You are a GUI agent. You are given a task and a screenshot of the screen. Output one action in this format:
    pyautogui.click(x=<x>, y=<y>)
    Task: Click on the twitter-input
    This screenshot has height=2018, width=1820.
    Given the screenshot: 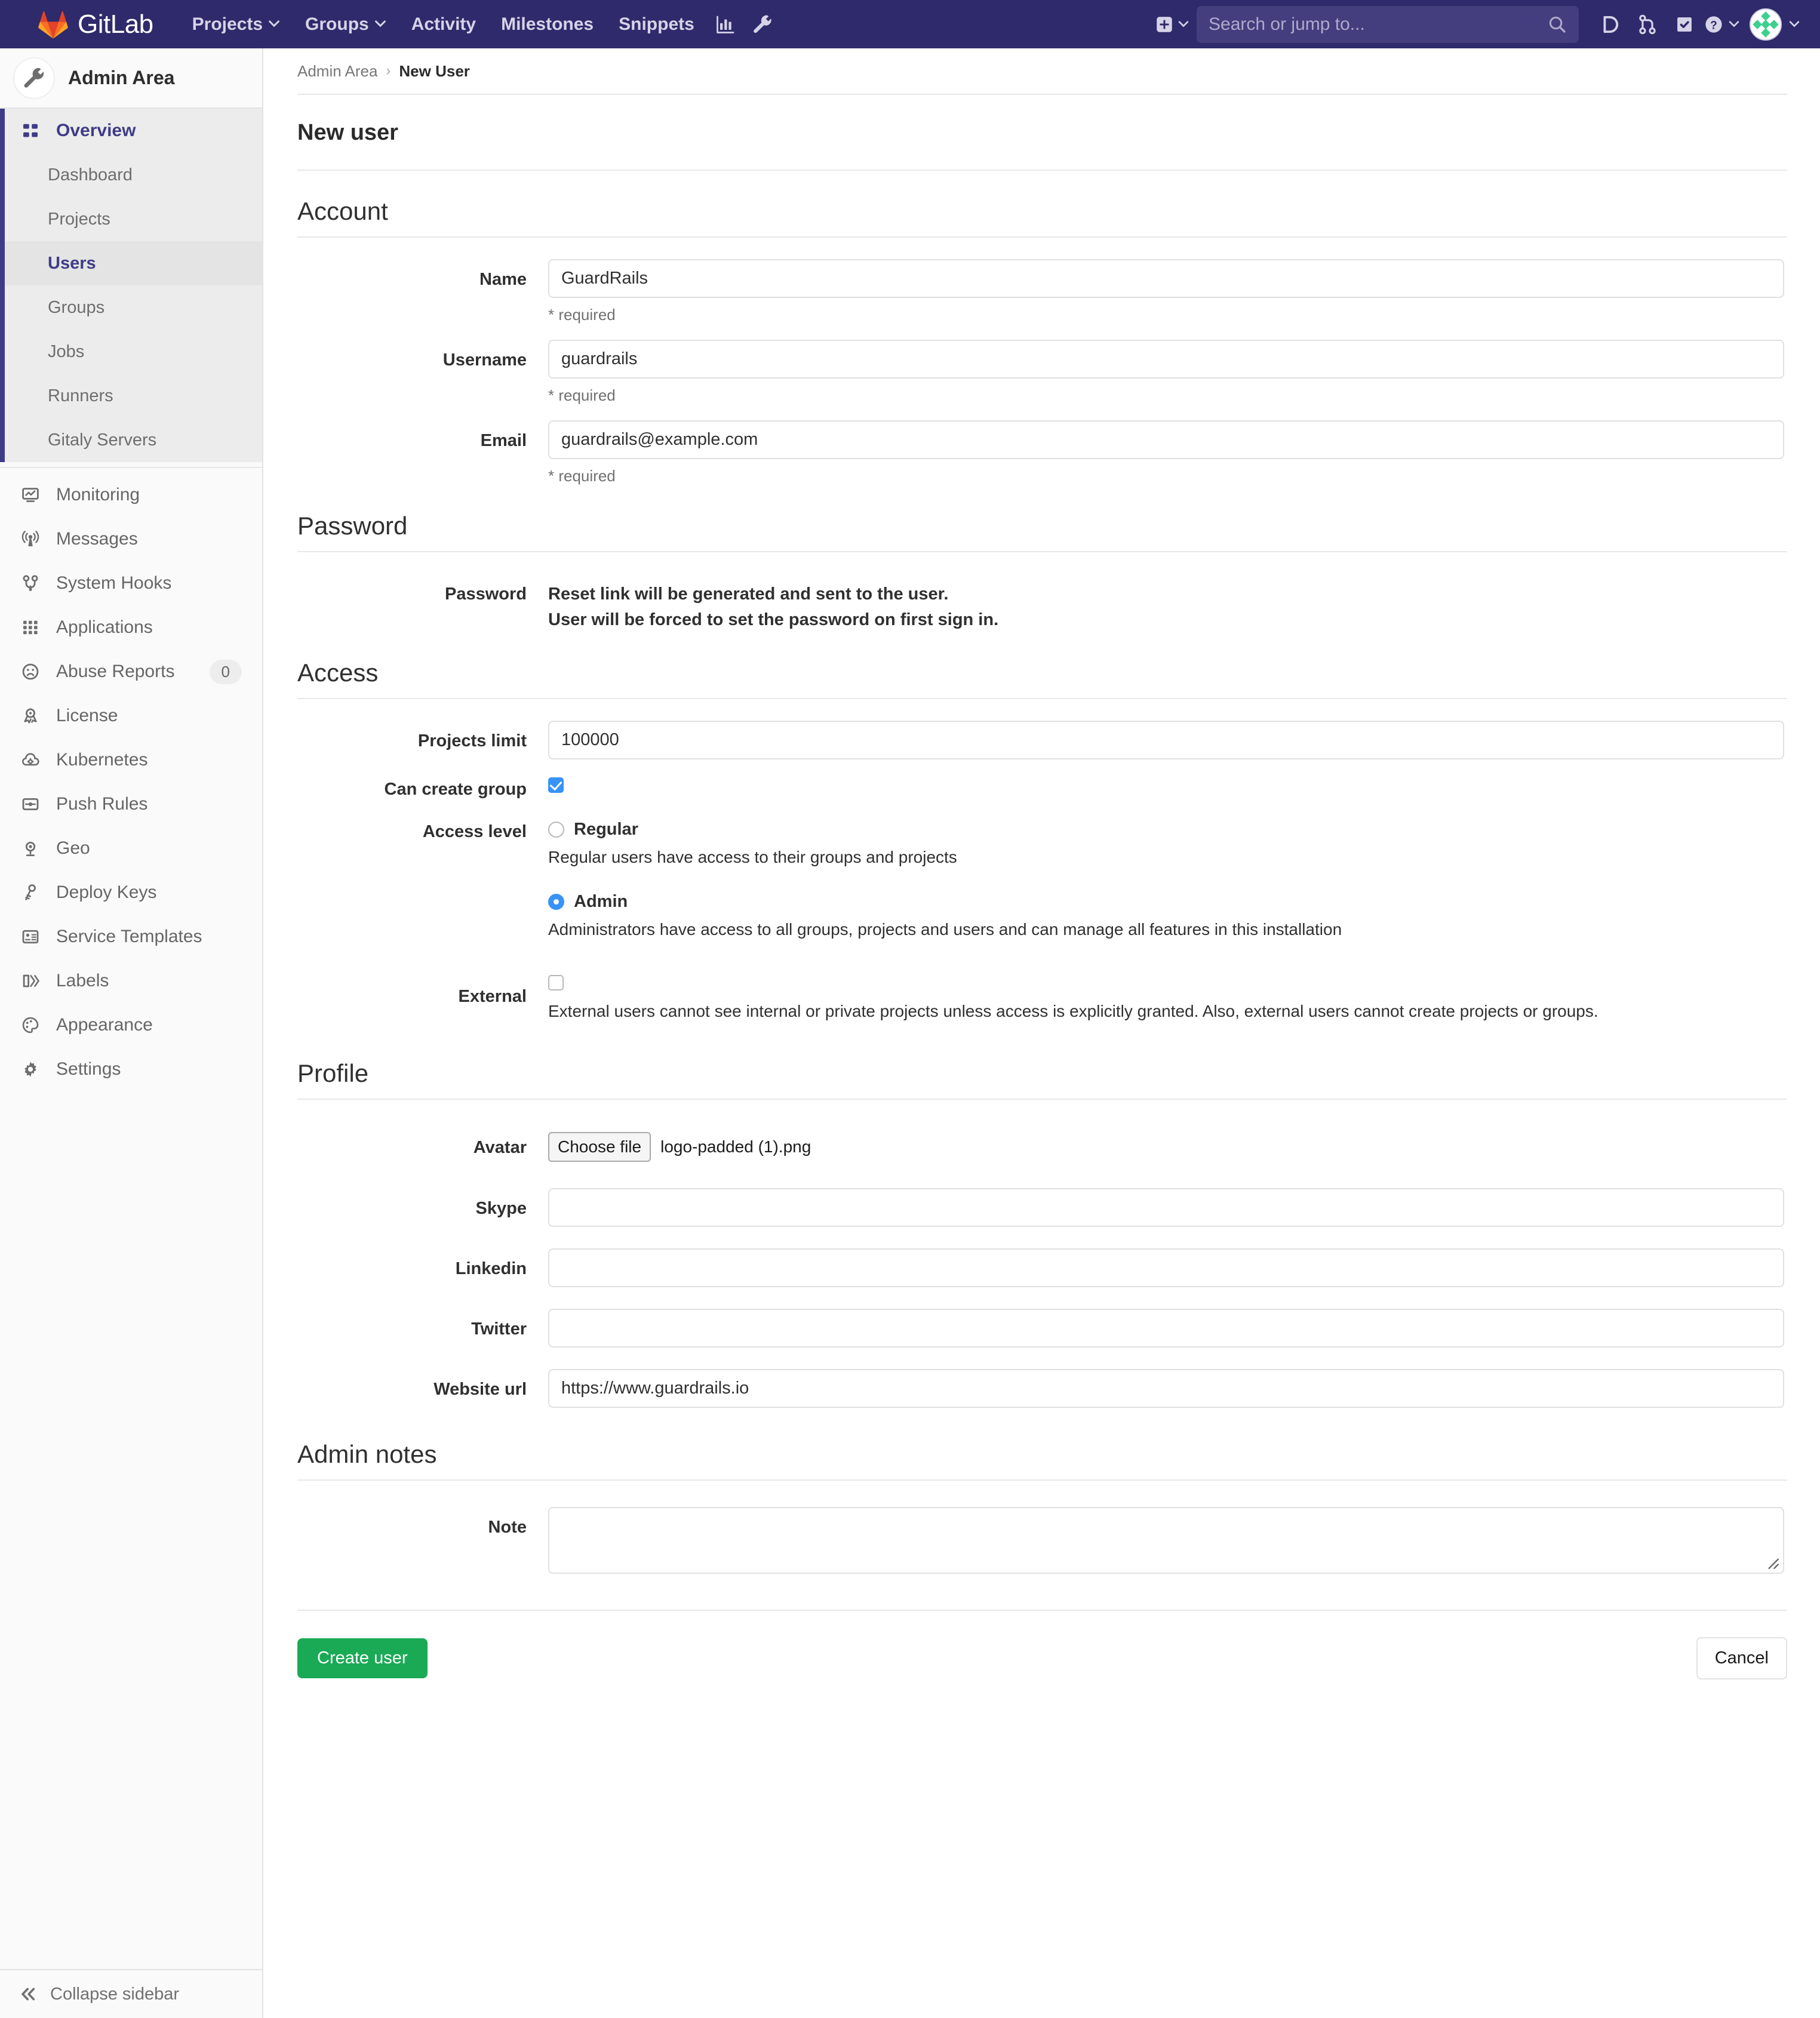 What is the action you would take?
    pyautogui.click(x=1166, y=1328)
    